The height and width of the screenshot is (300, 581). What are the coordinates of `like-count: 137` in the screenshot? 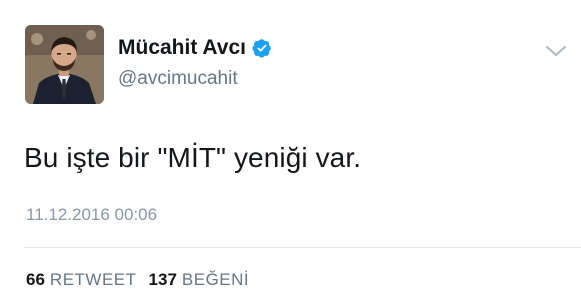 It's located at (162, 279).